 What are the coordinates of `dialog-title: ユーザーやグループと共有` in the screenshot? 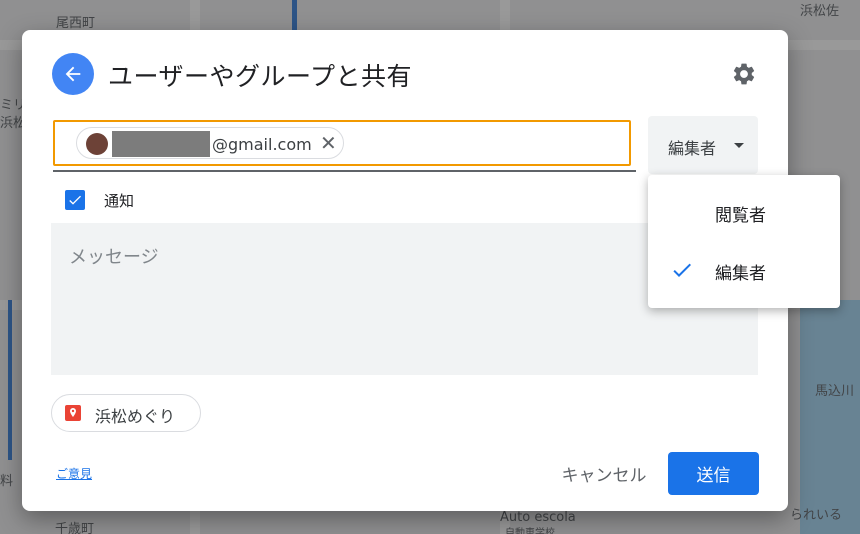 It's located at (260, 76).